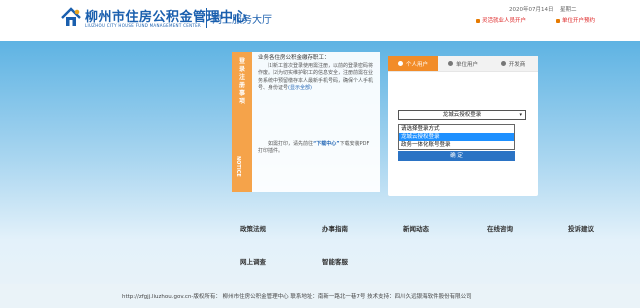 The image size is (640, 308). I want to click on login-option-gov-account: 政务一体化账号登录, so click(456, 145).